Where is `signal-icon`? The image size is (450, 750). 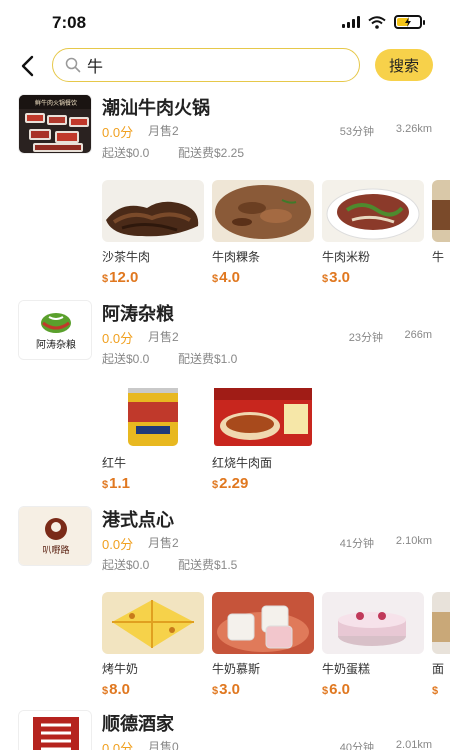
signal-icon is located at coordinates (351, 22).